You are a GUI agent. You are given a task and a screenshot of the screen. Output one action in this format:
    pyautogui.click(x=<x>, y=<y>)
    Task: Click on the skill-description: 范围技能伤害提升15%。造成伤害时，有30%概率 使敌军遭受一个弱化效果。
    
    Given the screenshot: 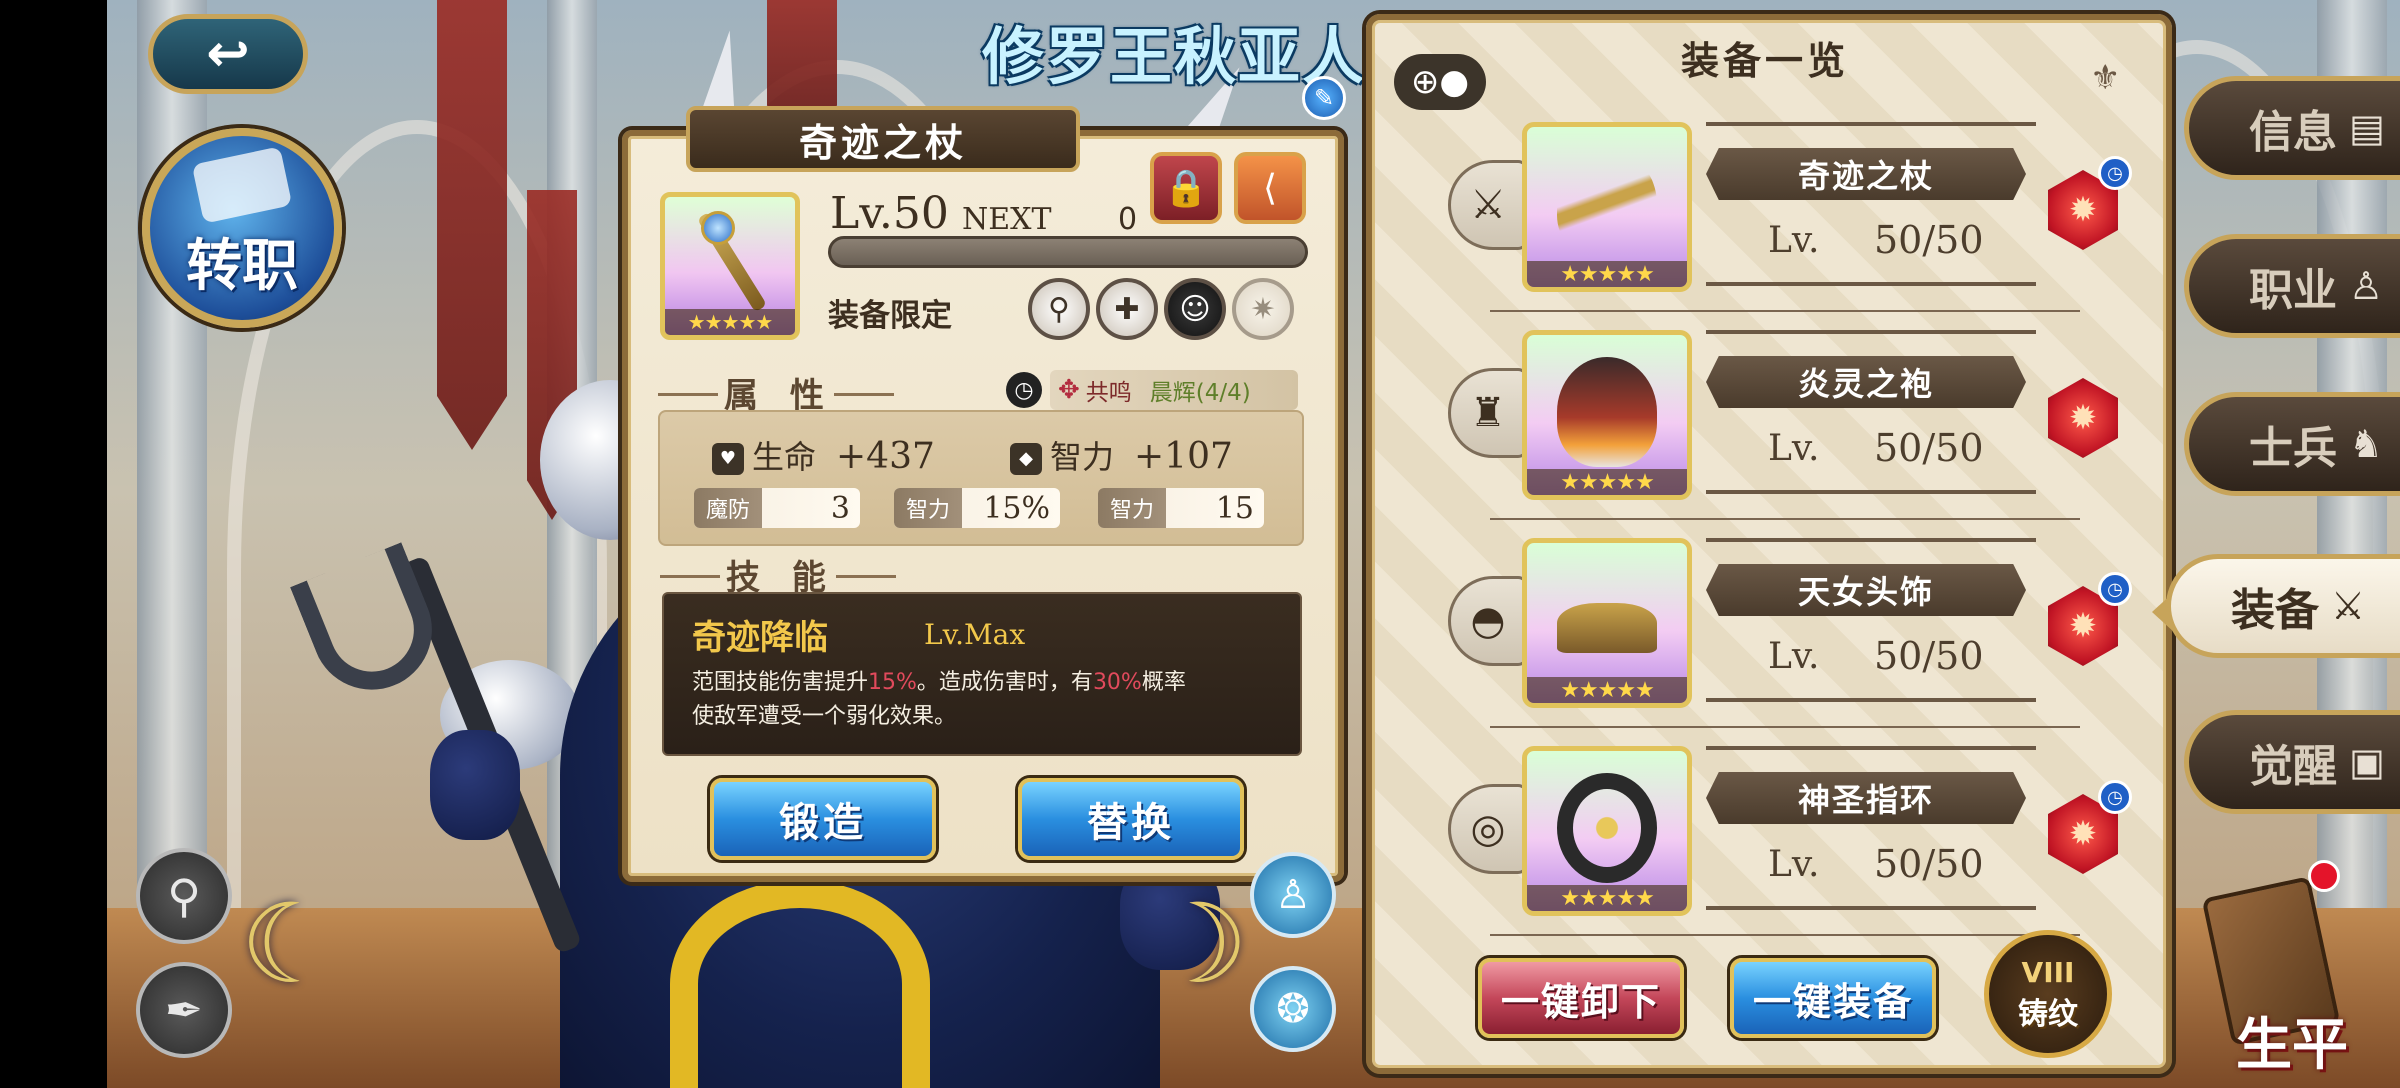 What is the action you would take?
    pyautogui.click(x=939, y=699)
    